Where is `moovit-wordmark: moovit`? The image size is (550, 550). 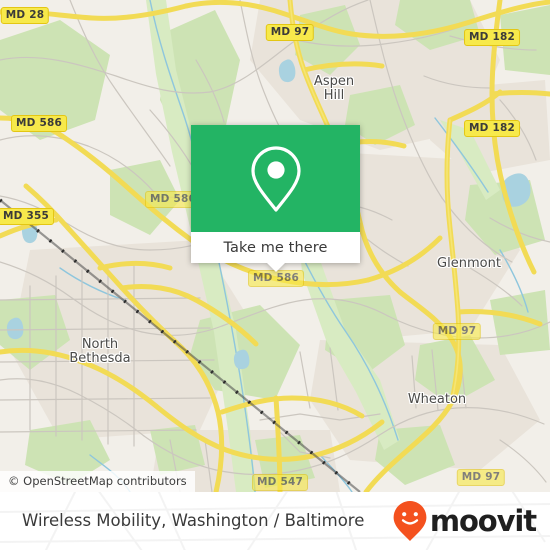
moovit-wordmark: moovit is located at coordinates (483, 521).